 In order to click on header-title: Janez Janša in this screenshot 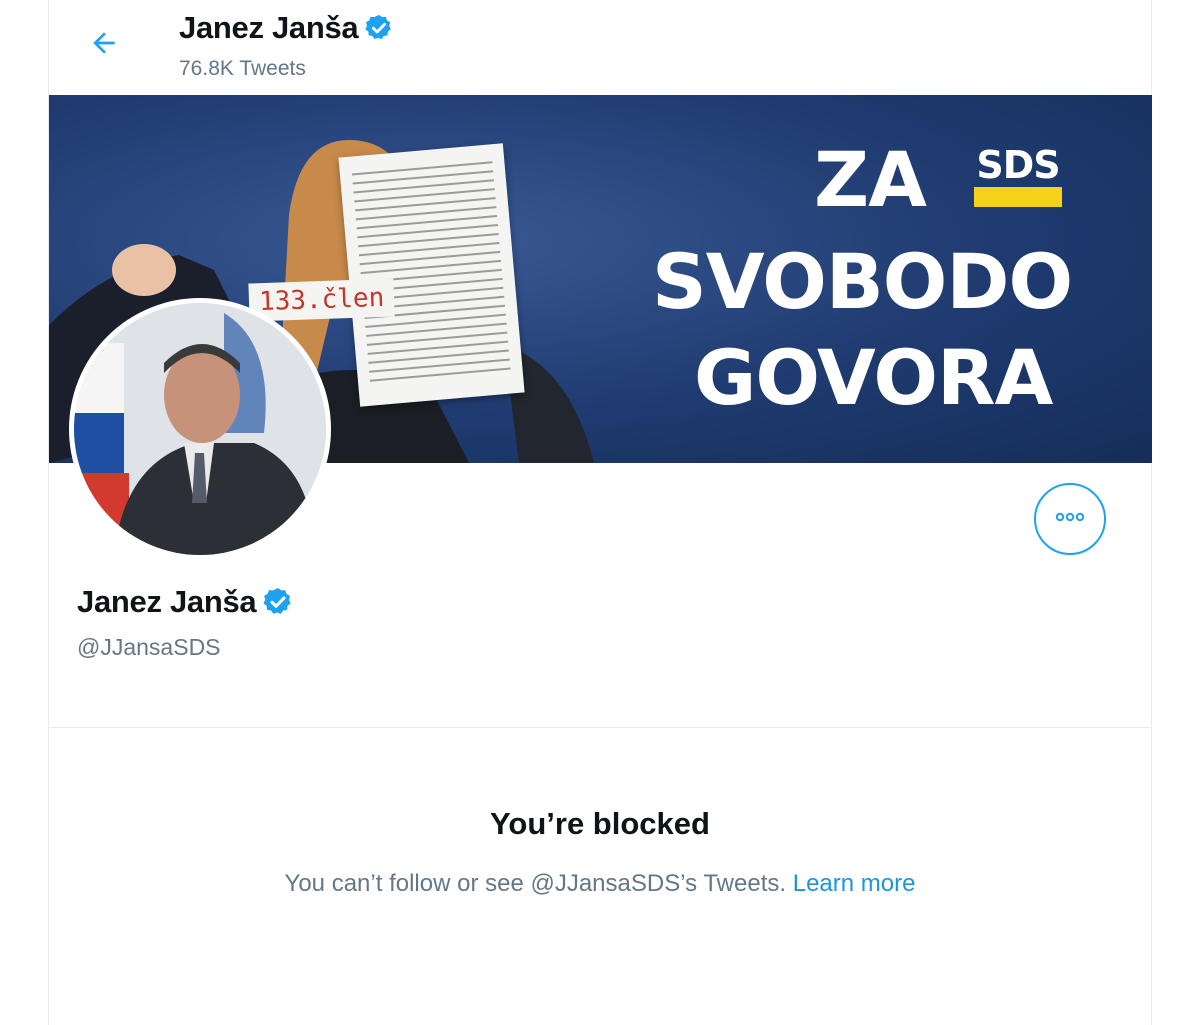, I will do `click(286, 28)`.